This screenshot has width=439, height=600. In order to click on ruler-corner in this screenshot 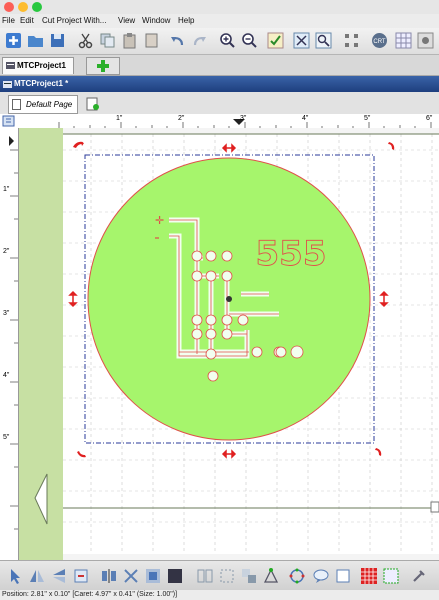, I will do `click(9, 121)`.